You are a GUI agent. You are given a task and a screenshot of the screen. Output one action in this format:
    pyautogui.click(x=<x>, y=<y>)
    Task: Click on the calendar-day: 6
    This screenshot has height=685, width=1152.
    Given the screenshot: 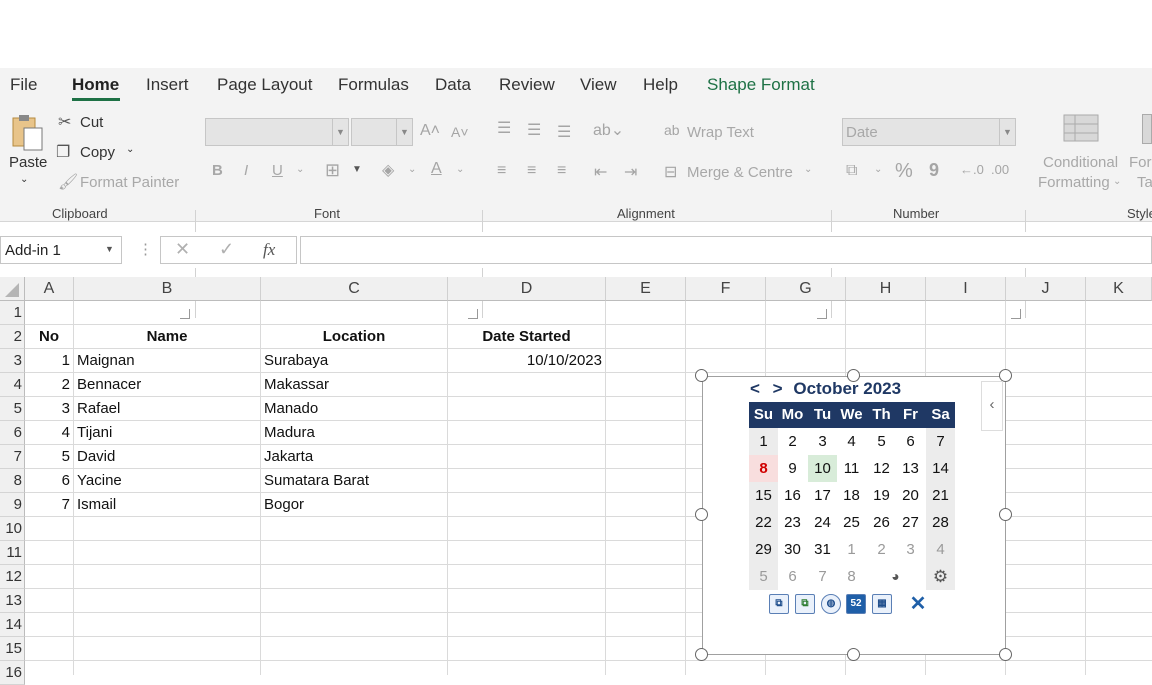 What is the action you would take?
    pyautogui.click(x=910, y=441)
    